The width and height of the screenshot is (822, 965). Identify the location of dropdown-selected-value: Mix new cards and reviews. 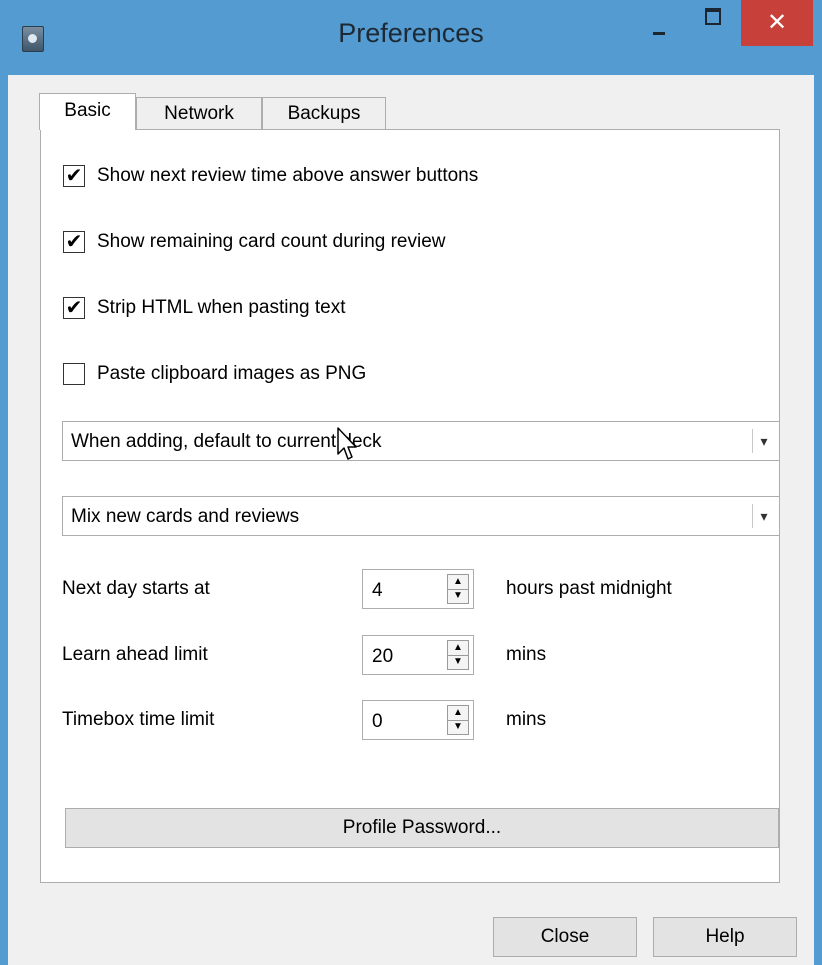
(185, 516).